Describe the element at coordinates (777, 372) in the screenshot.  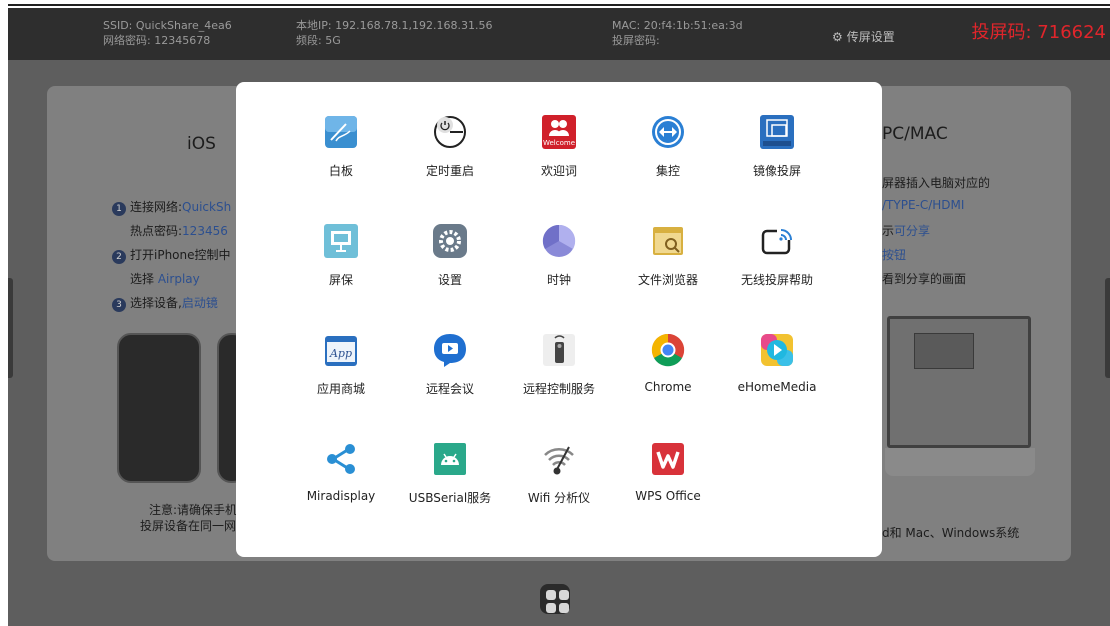
I see `app-ehome-media: eHomeMedia` at that location.